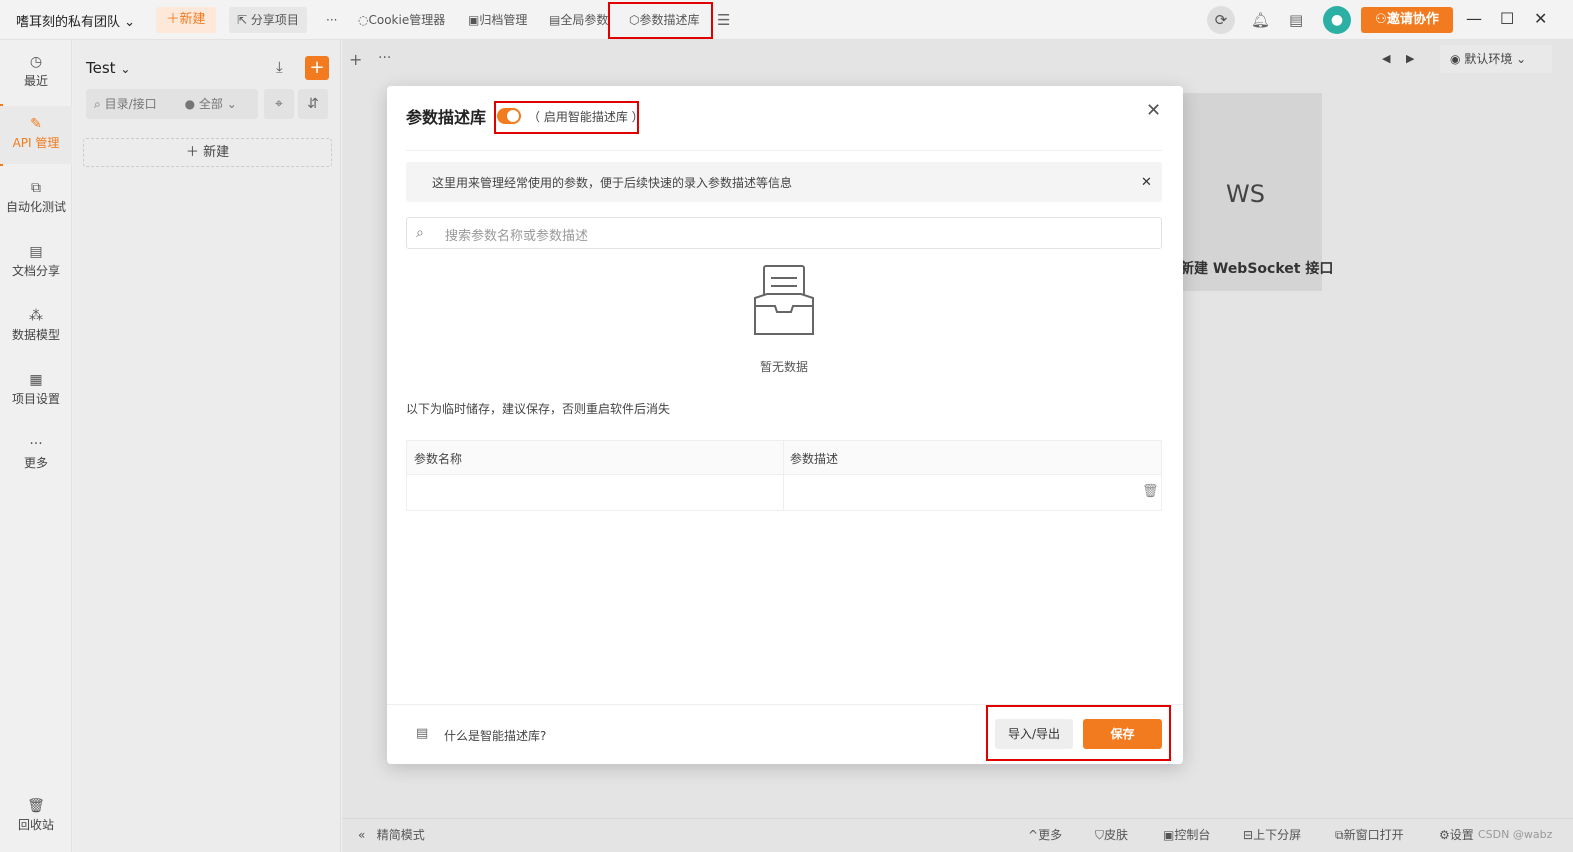 The width and height of the screenshot is (1573, 852). I want to click on locate-icon: ⌖, so click(279, 104).